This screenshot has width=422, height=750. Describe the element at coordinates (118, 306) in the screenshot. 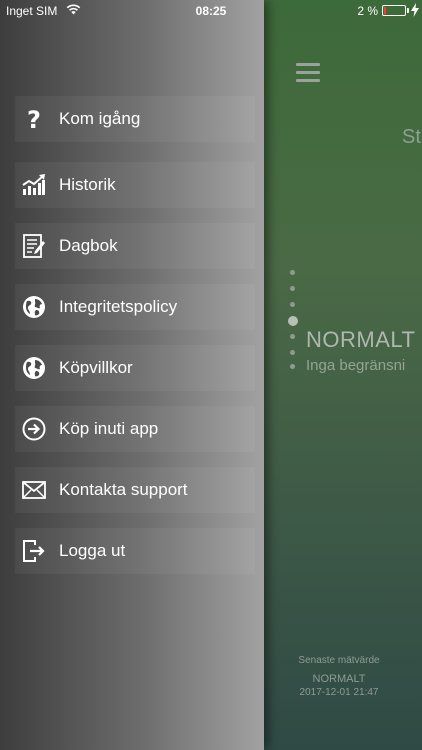

I see `menu-item-label: Integritetspolicy` at that location.